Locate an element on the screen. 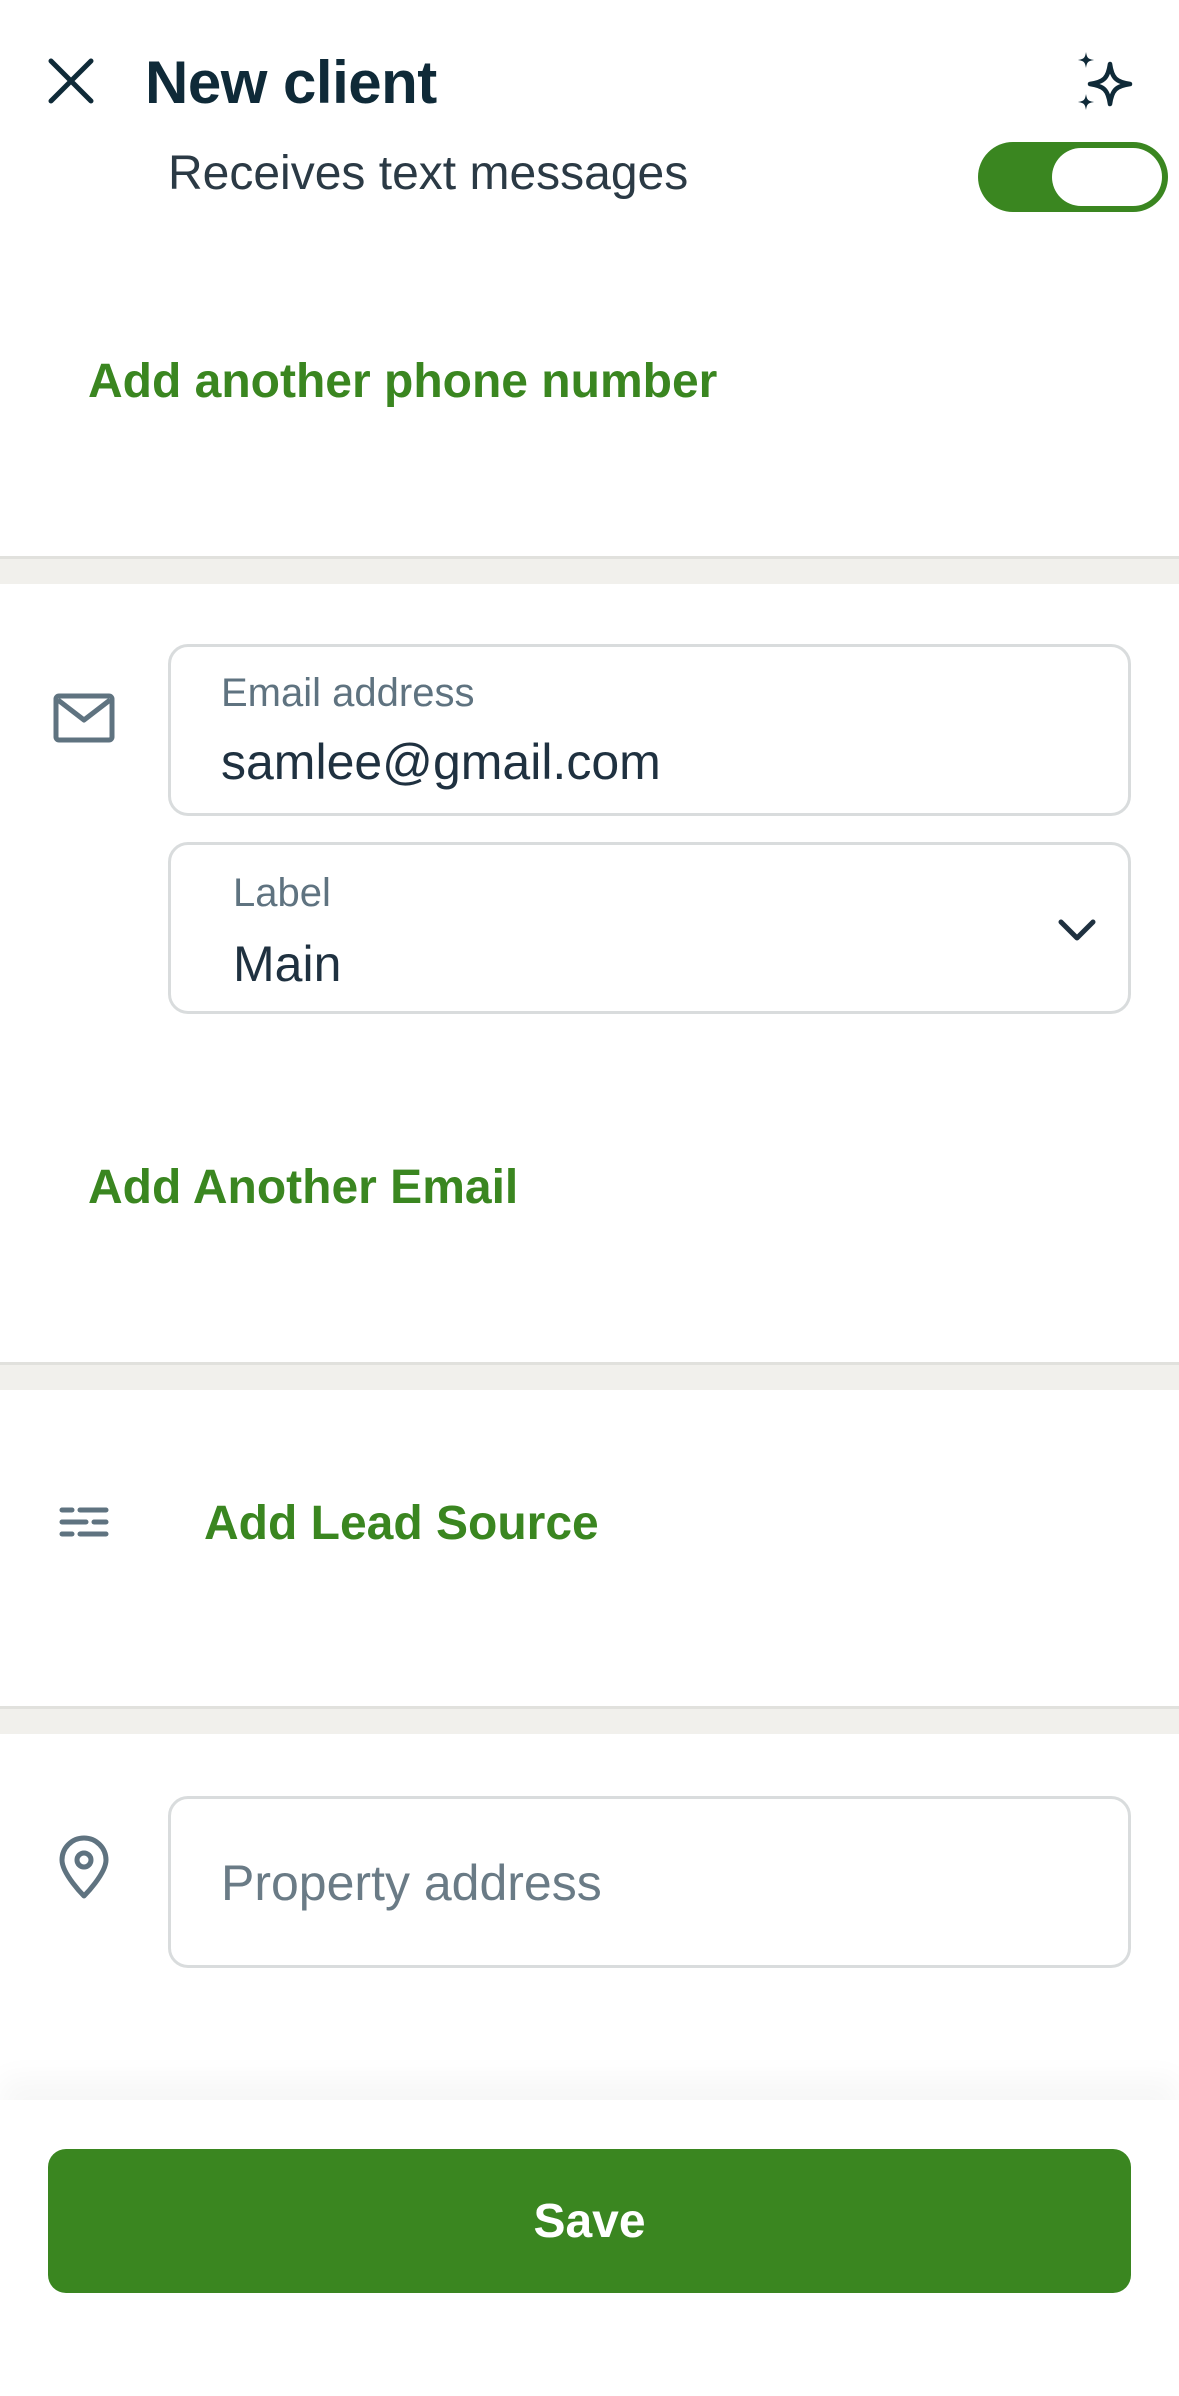 This screenshot has height=2396, width=1179. email-field: Email address samlee@gmail.com is located at coordinates (649, 730).